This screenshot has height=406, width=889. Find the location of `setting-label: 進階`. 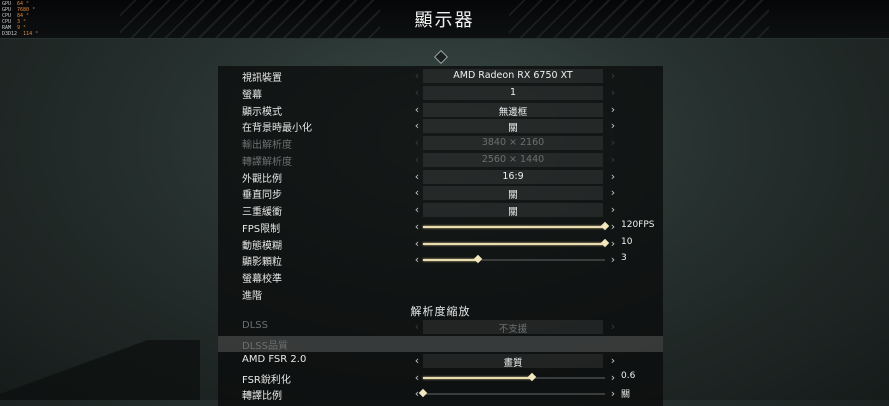

setting-label: 進階 is located at coordinates (252, 296).